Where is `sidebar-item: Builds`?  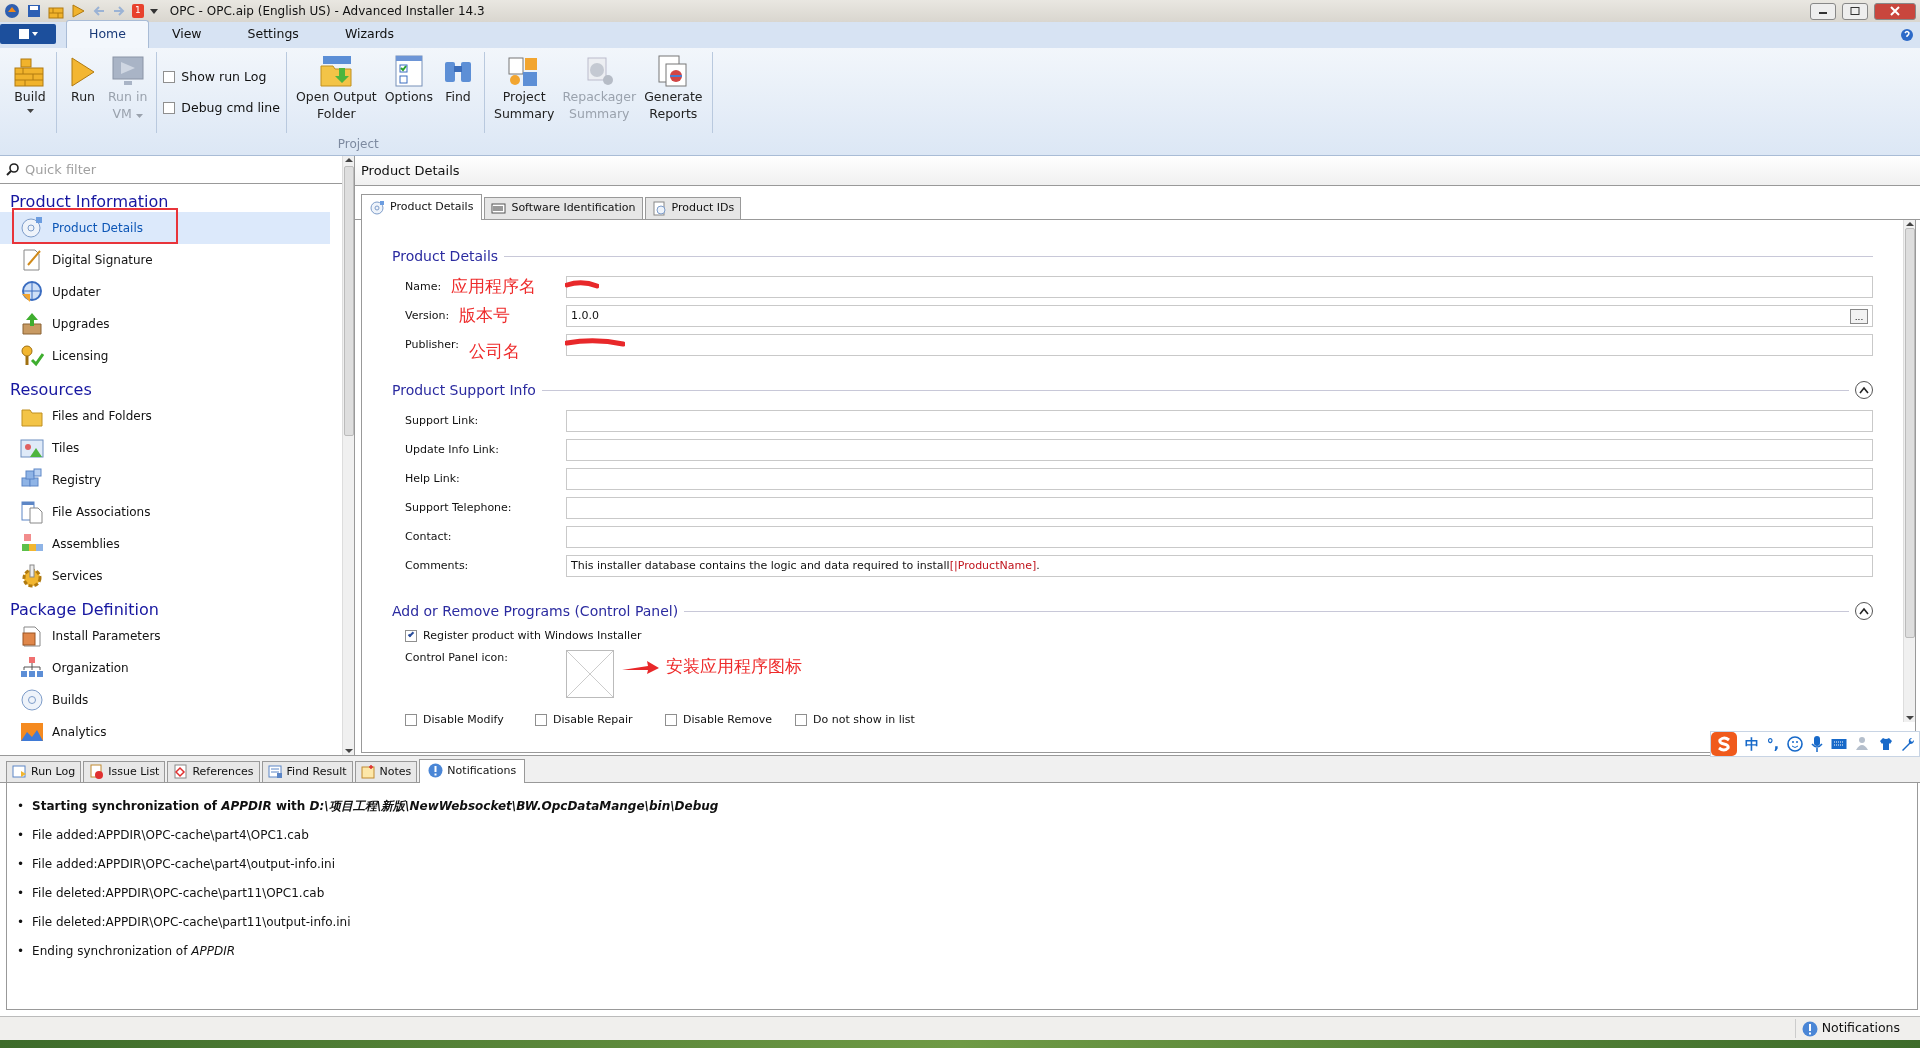
sidebar-item: Builds is located at coordinates (165, 700).